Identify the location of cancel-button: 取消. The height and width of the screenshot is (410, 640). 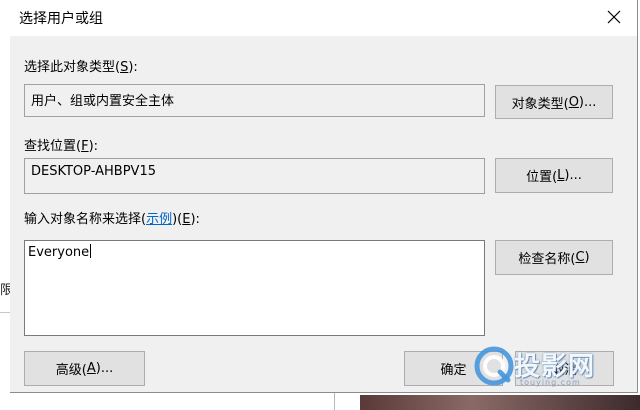
(564, 368).